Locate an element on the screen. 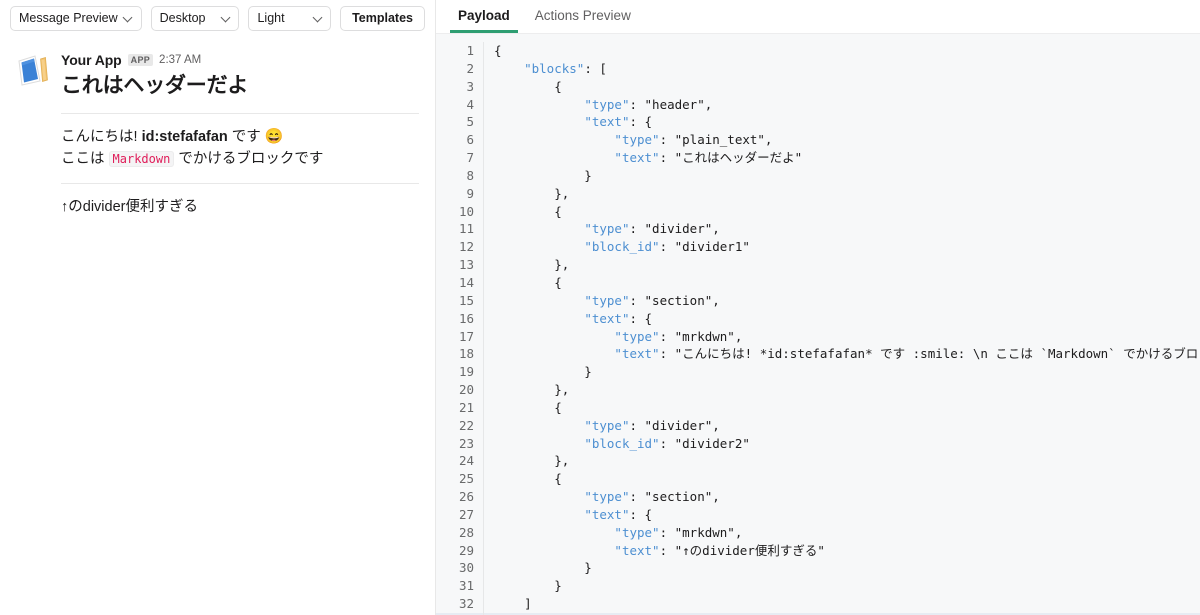 Image resolution: width=1200 pixels, height=615 pixels. message-author: Your App is located at coordinates (91, 60).